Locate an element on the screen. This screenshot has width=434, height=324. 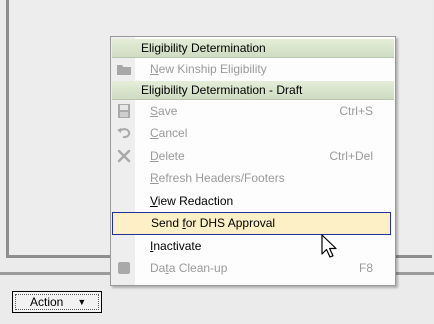
menu-item-refresh-headers-footers: Refresh Headers/Footers is located at coordinates (253, 178).